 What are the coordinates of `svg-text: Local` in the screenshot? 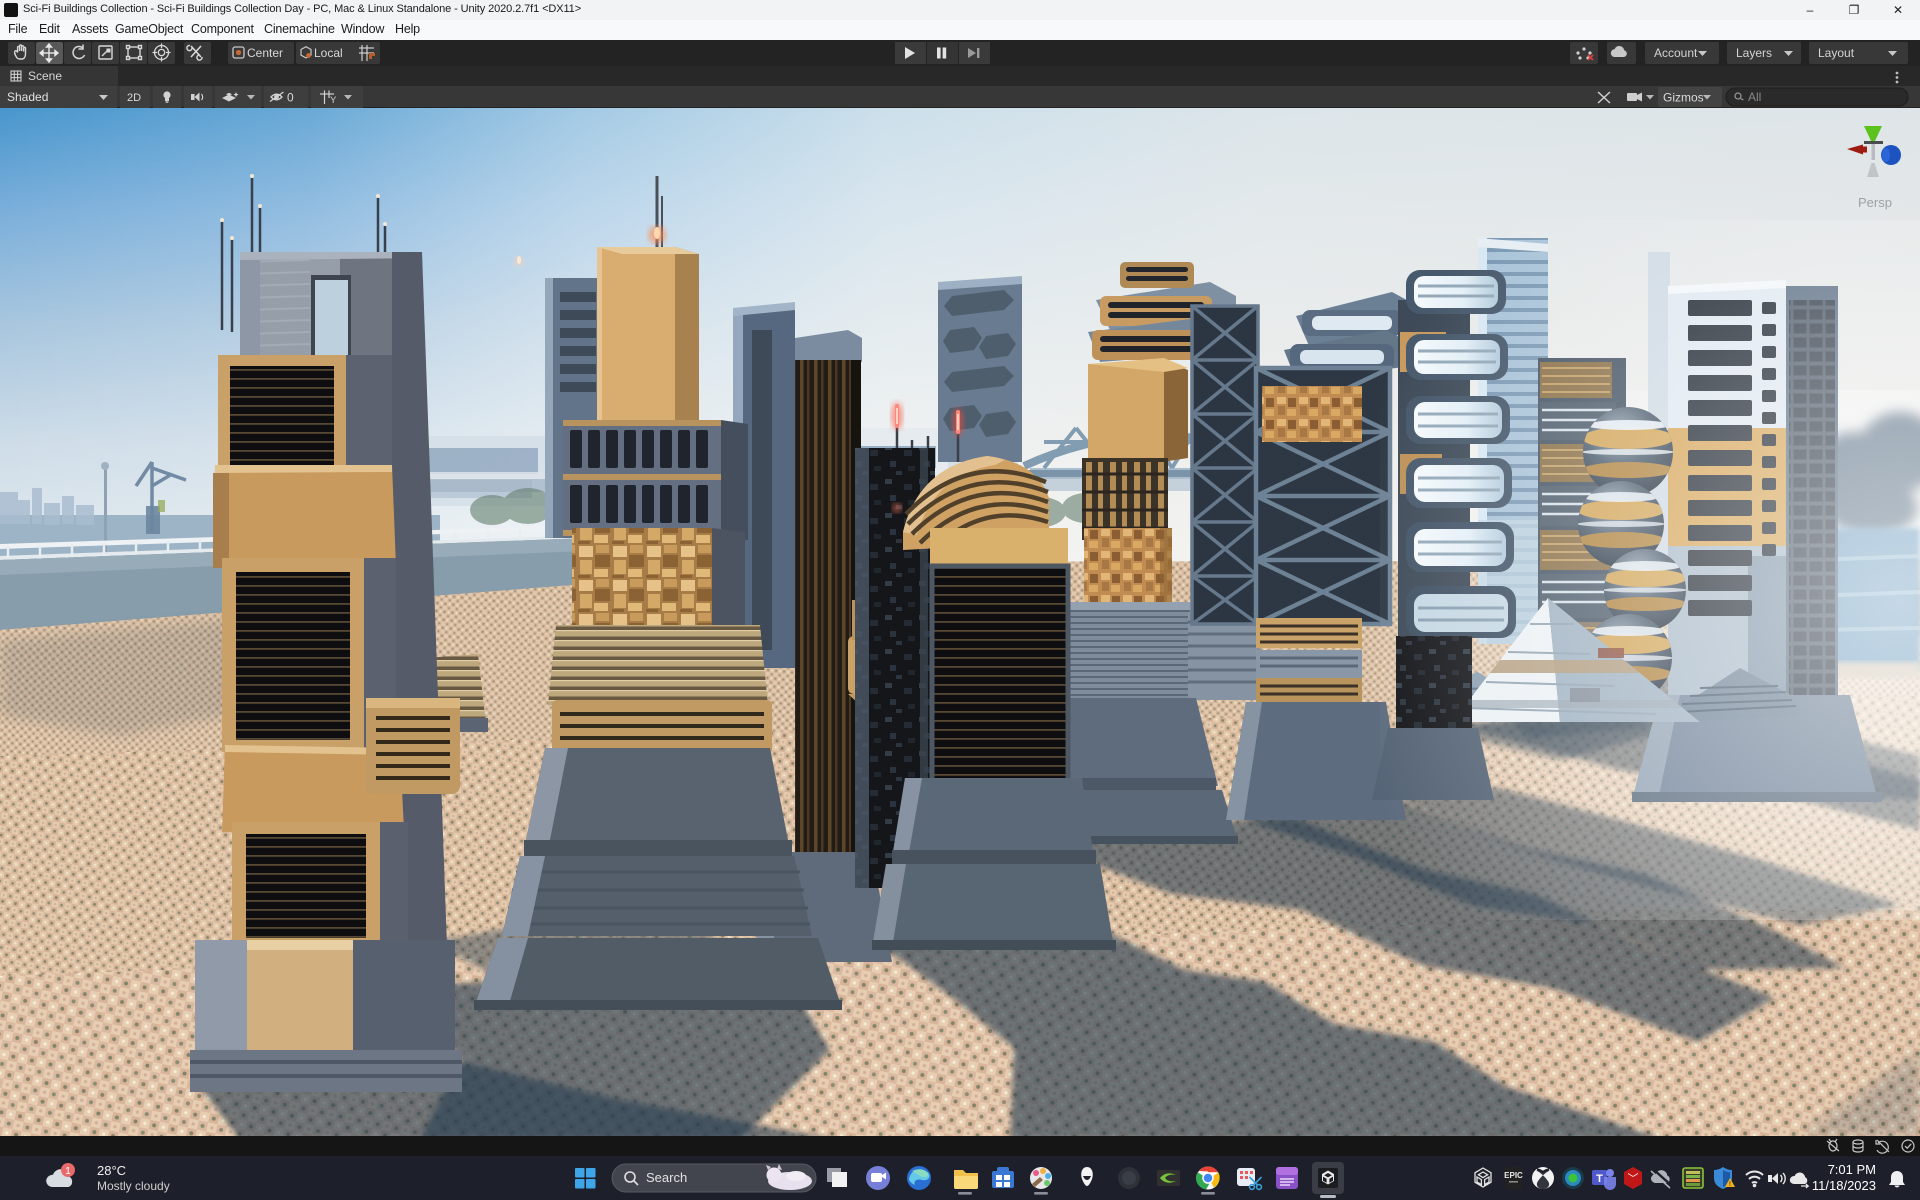 It's located at (328, 53).